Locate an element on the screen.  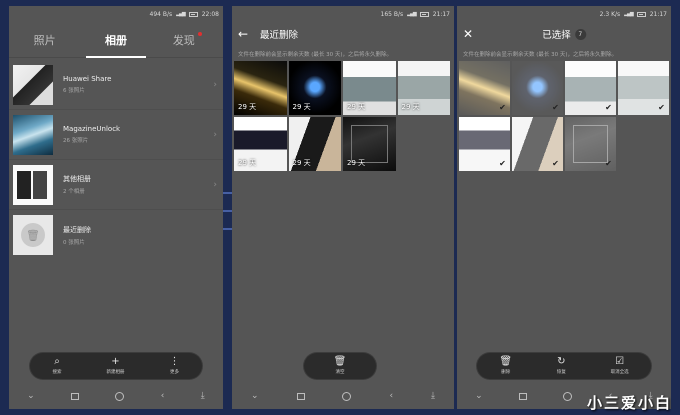
signal-icon: ▂▄▆ is located at coordinates (628, 14).